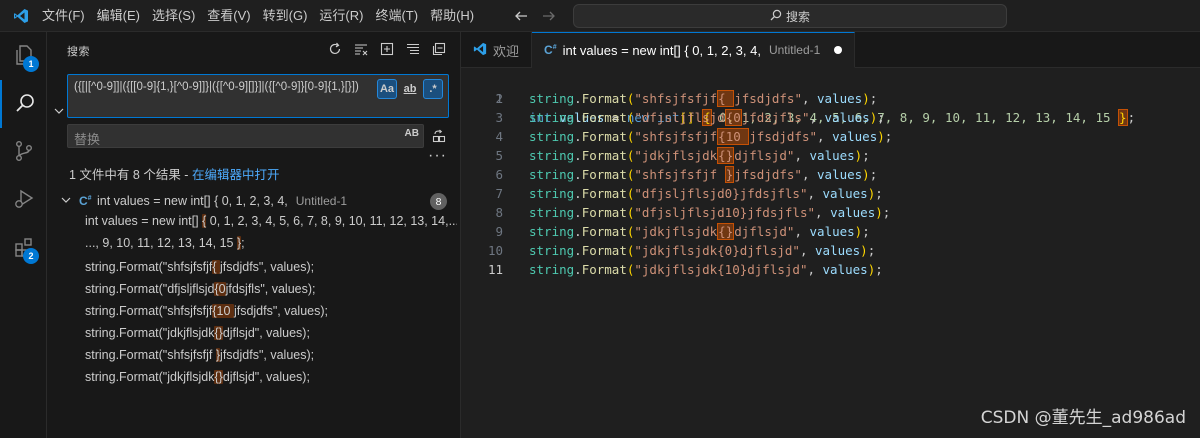 Image resolution: width=1200 pixels, height=438 pixels. I want to click on explorer-badge: 1, so click(31, 64).